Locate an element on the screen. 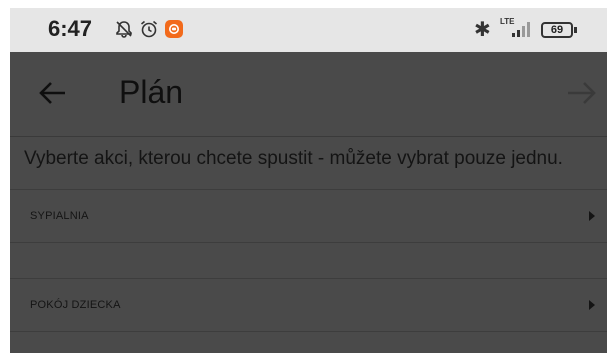 This screenshot has height=353, width=607. battery-tip is located at coordinates (575, 30).